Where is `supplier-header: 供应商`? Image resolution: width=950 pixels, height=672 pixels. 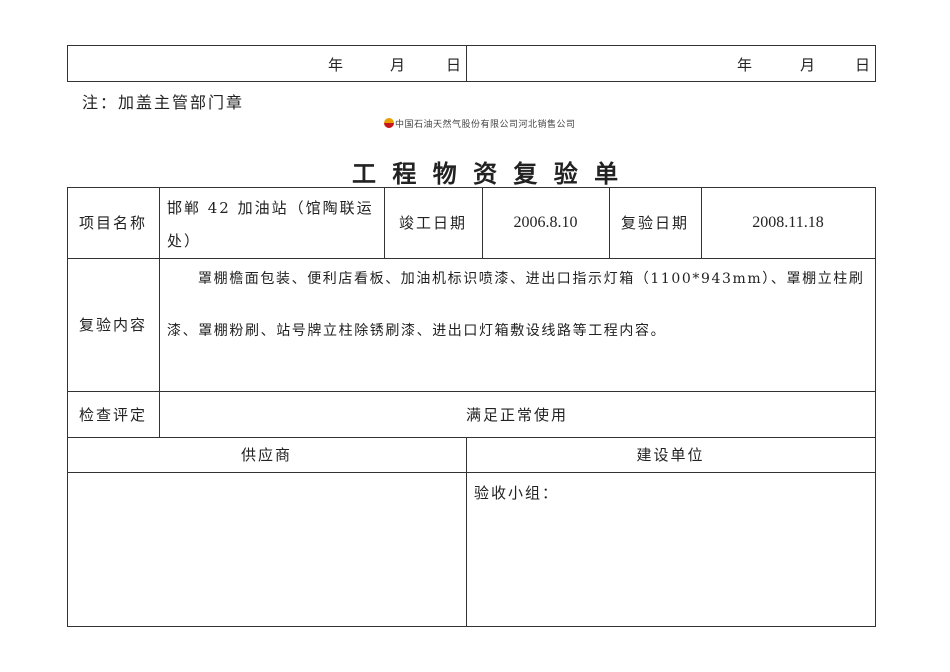
supplier-header: 供应商 is located at coordinates (266, 455).